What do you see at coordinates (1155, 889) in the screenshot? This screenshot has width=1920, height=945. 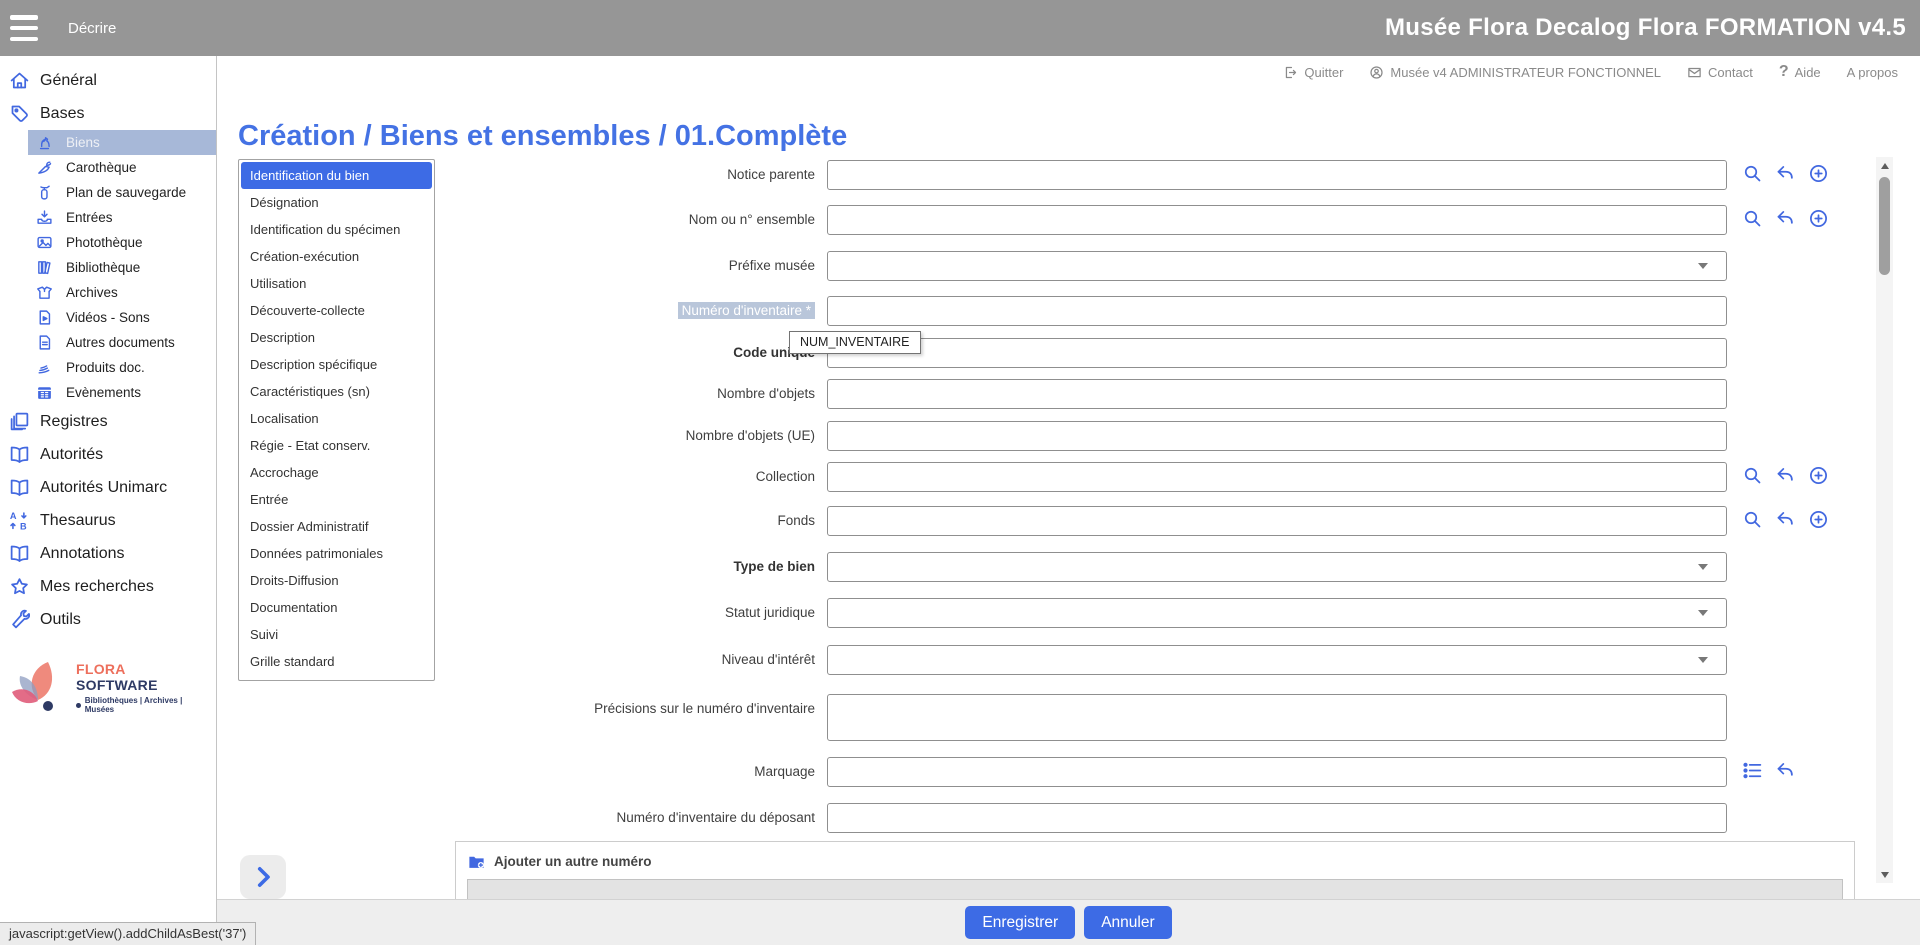 I see `add-number-row-placeholder` at bounding box center [1155, 889].